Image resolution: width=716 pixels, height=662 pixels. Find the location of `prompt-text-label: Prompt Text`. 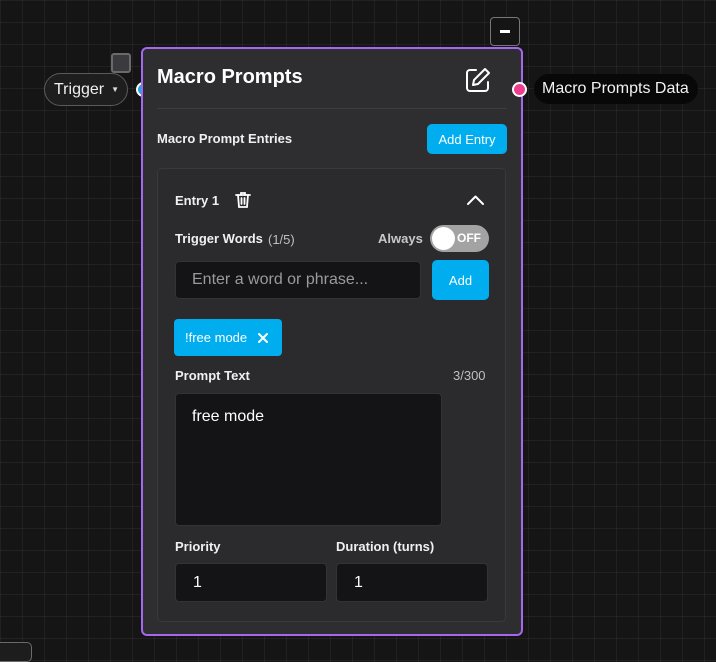

prompt-text-label: Prompt Text is located at coordinates (212, 375).